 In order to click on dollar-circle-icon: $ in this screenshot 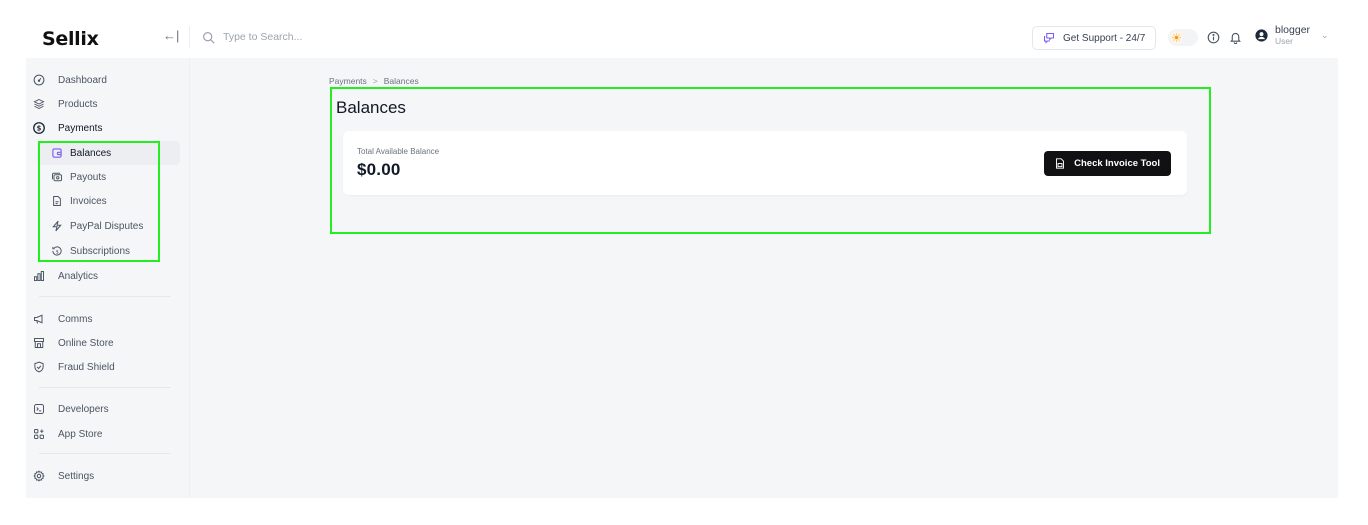, I will do `click(39, 128)`.